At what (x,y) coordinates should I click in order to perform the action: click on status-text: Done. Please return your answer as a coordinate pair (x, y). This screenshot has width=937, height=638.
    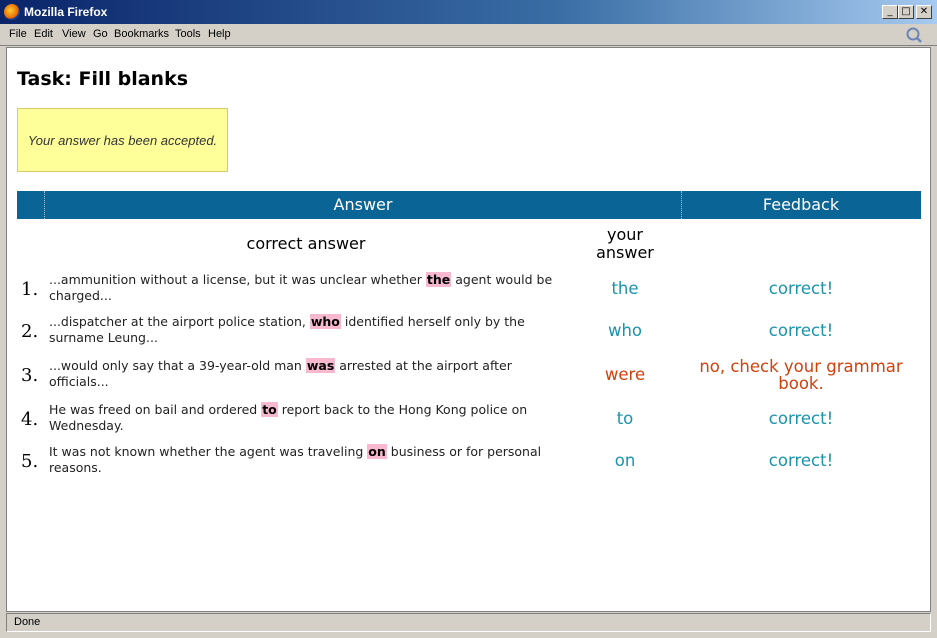
    Looking at the image, I should click on (27, 622).